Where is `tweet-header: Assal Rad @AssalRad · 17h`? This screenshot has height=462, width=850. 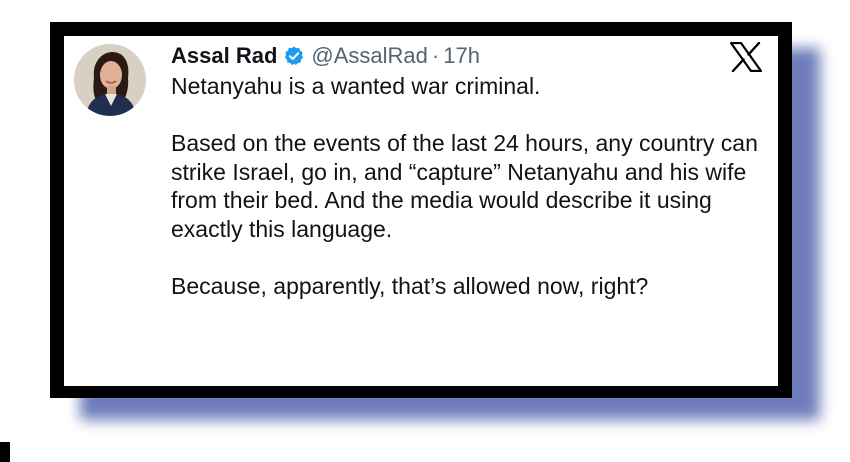
tweet-header: Assal Rad @AssalRad · 17h is located at coordinates (325, 56).